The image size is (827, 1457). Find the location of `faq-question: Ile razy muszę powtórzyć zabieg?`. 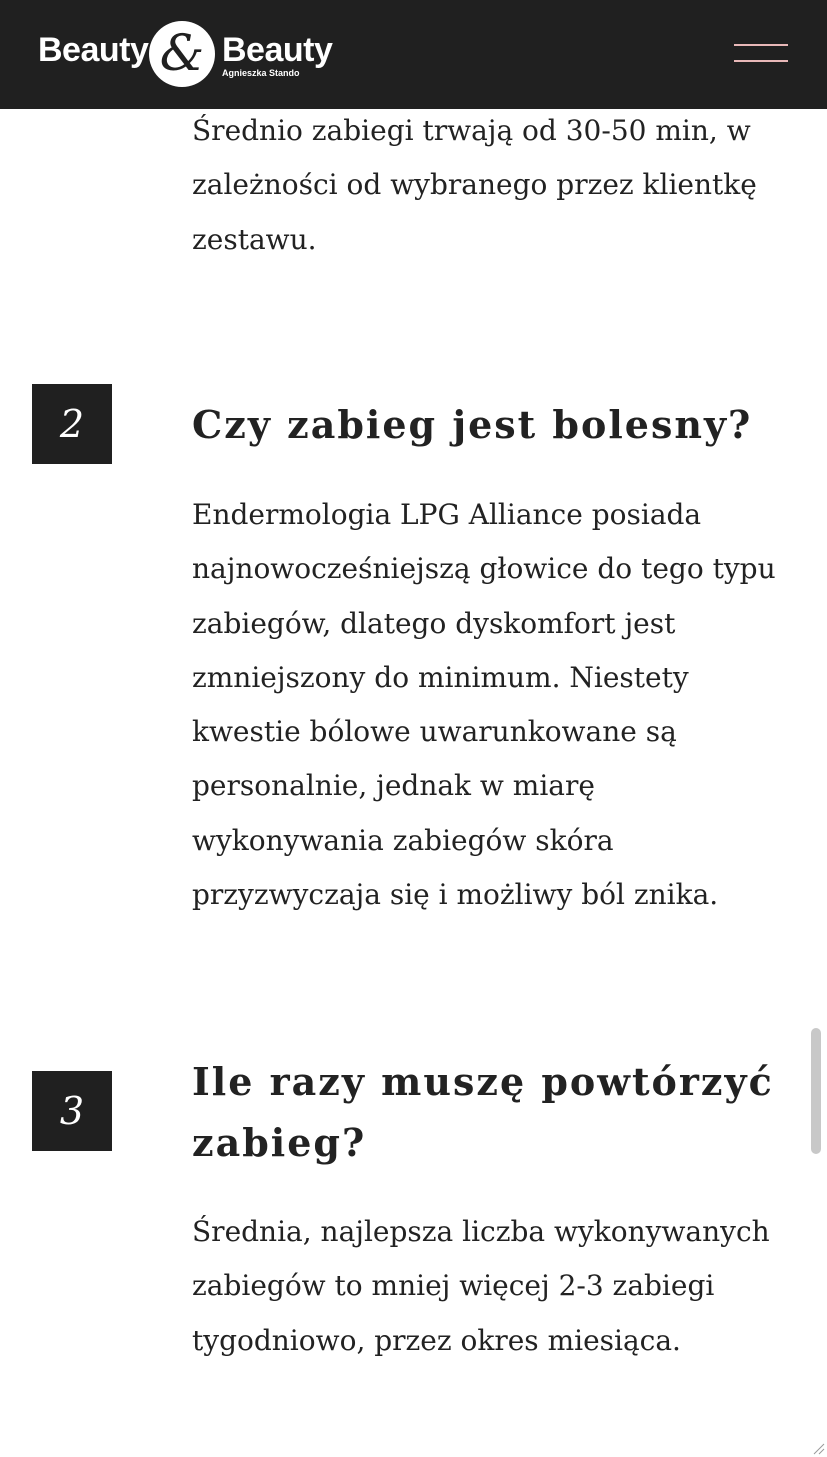

faq-question: Ile razy muszę powtórzyć zabieg? is located at coordinates (483, 1112).